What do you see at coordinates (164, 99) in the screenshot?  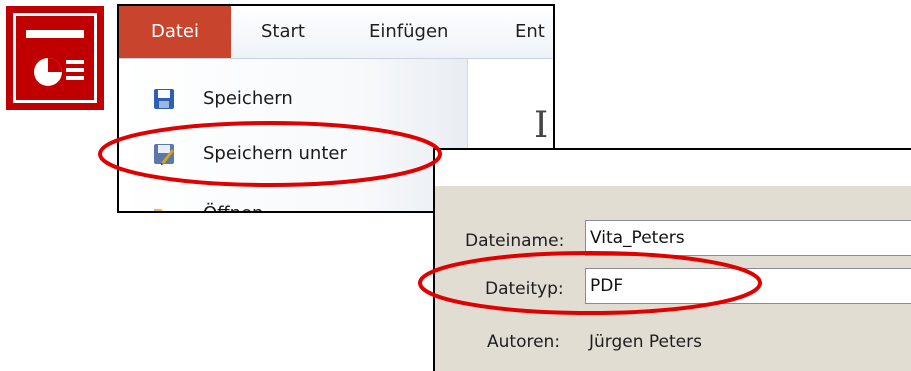 I see `save-icon` at bounding box center [164, 99].